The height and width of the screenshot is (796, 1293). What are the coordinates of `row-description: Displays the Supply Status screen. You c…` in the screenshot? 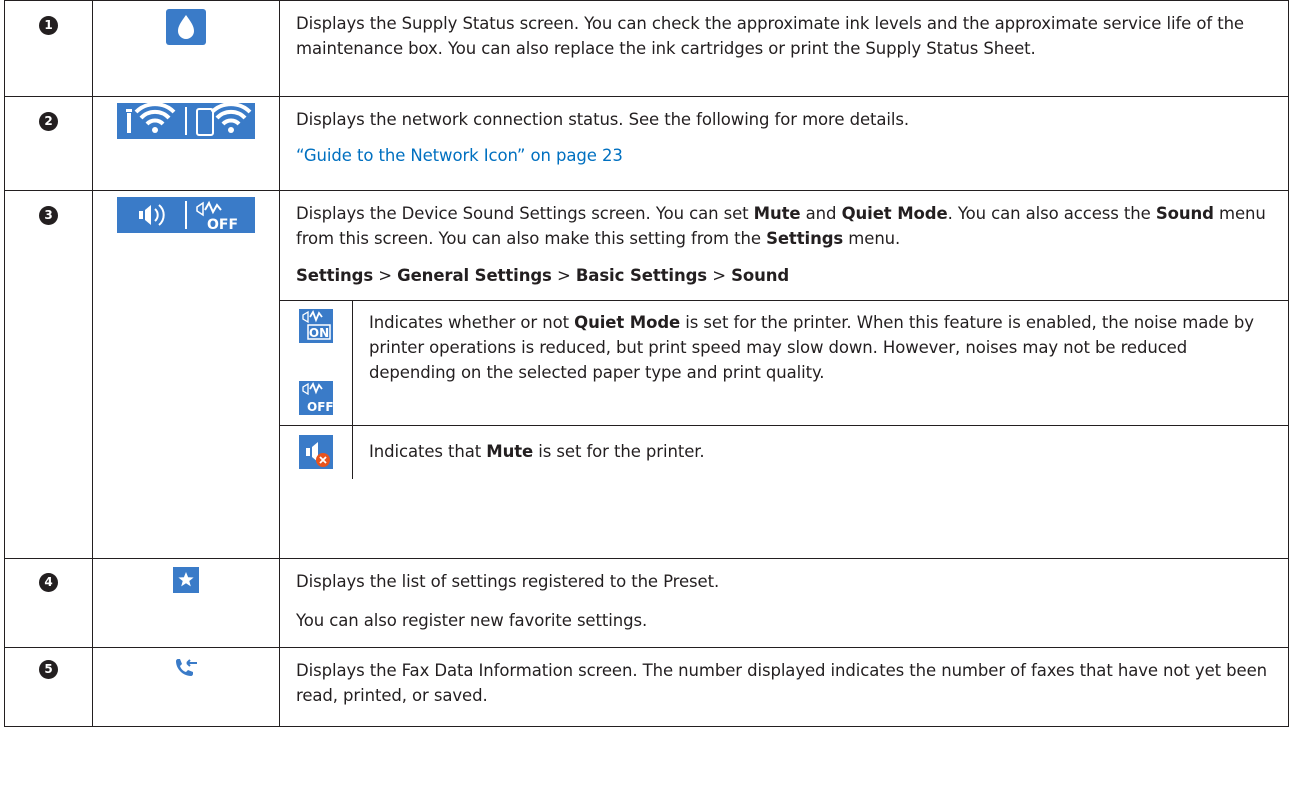 It's located at (770, 36).